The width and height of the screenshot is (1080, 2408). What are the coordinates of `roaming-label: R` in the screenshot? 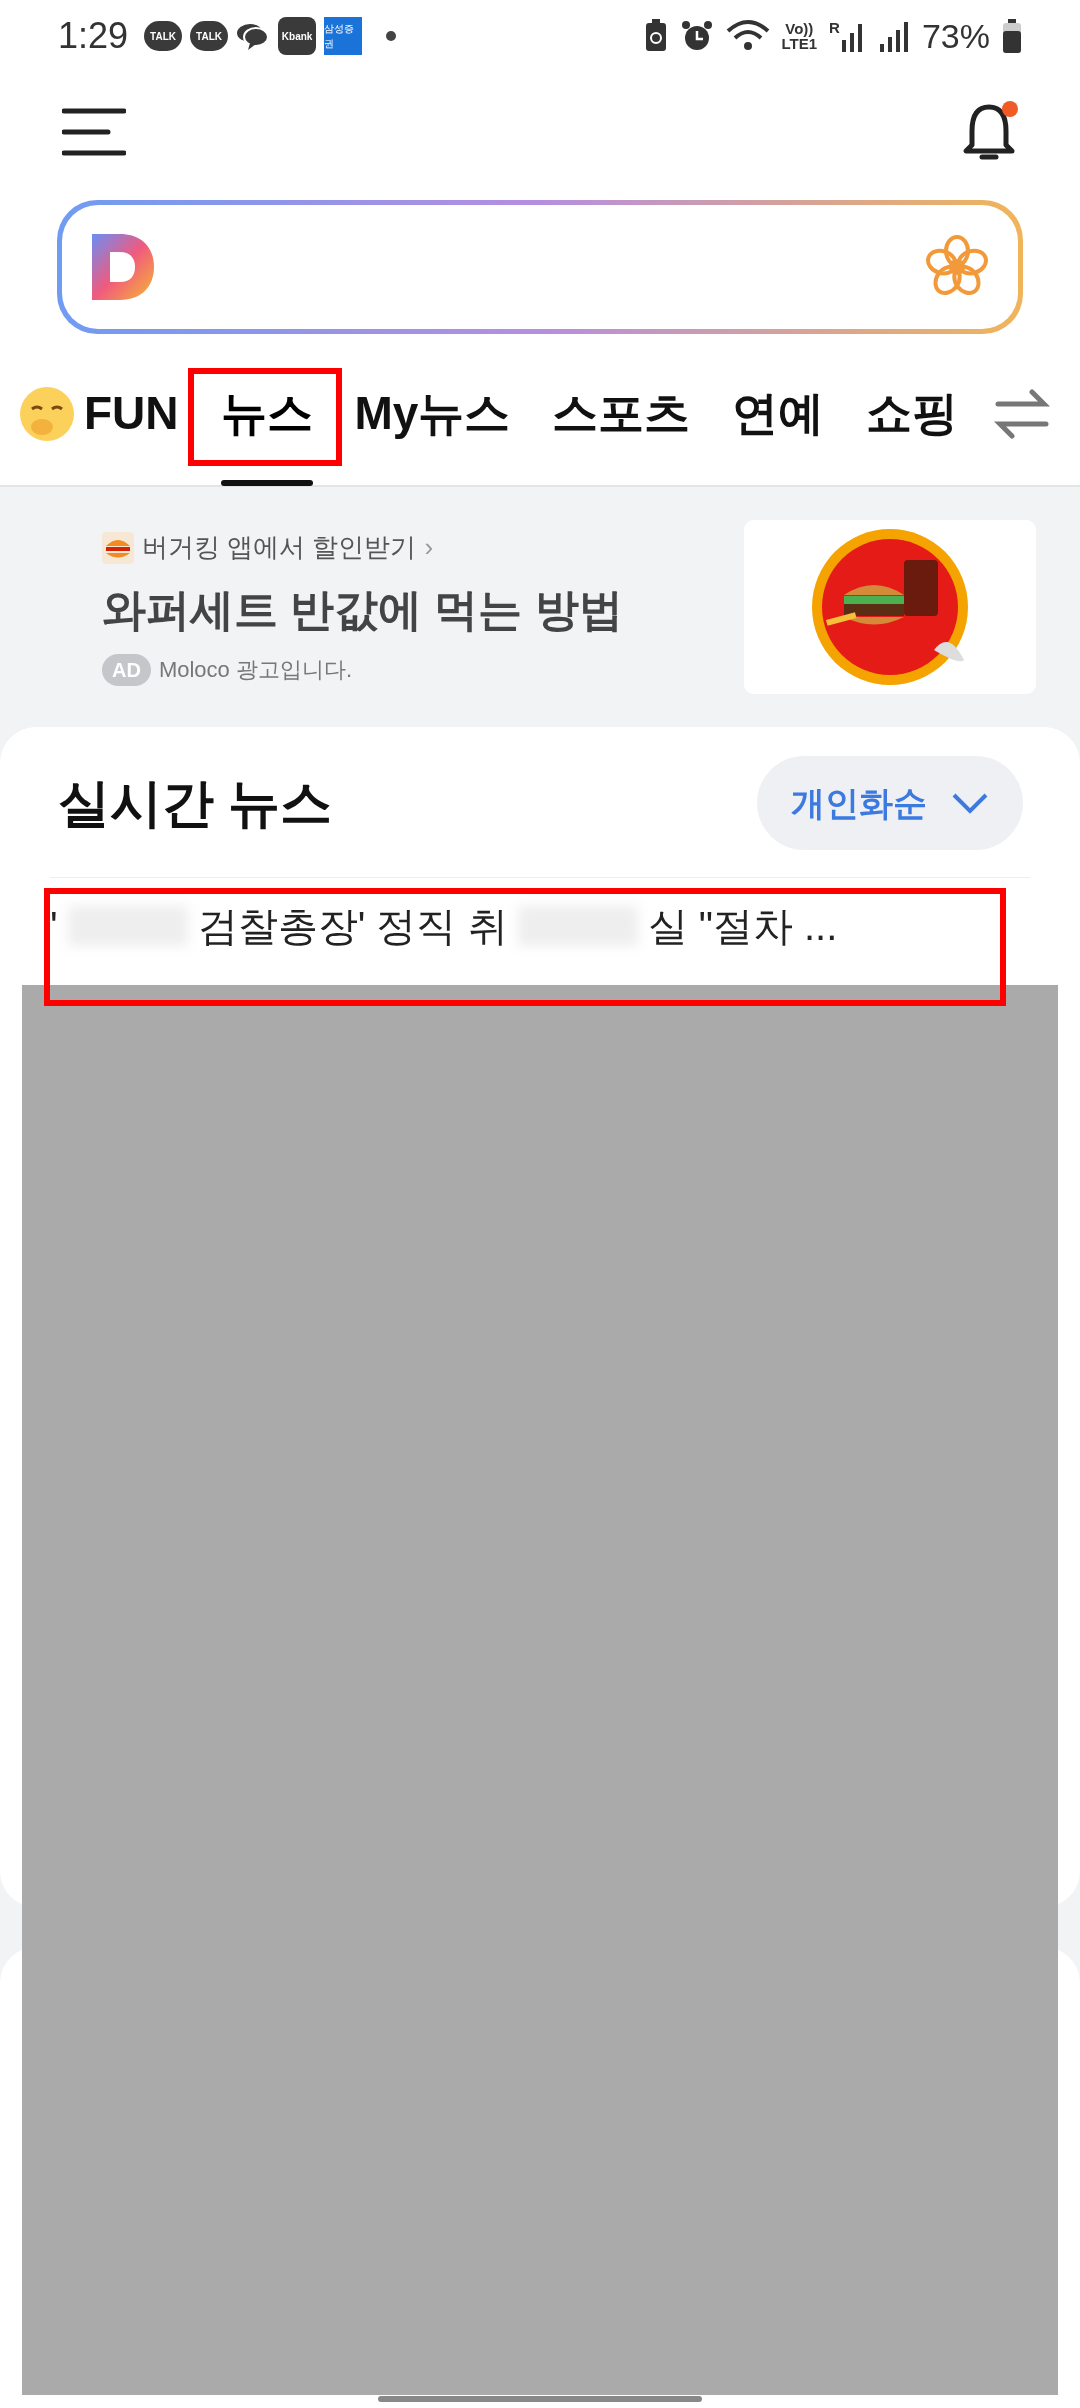 It's located at (834, 27).